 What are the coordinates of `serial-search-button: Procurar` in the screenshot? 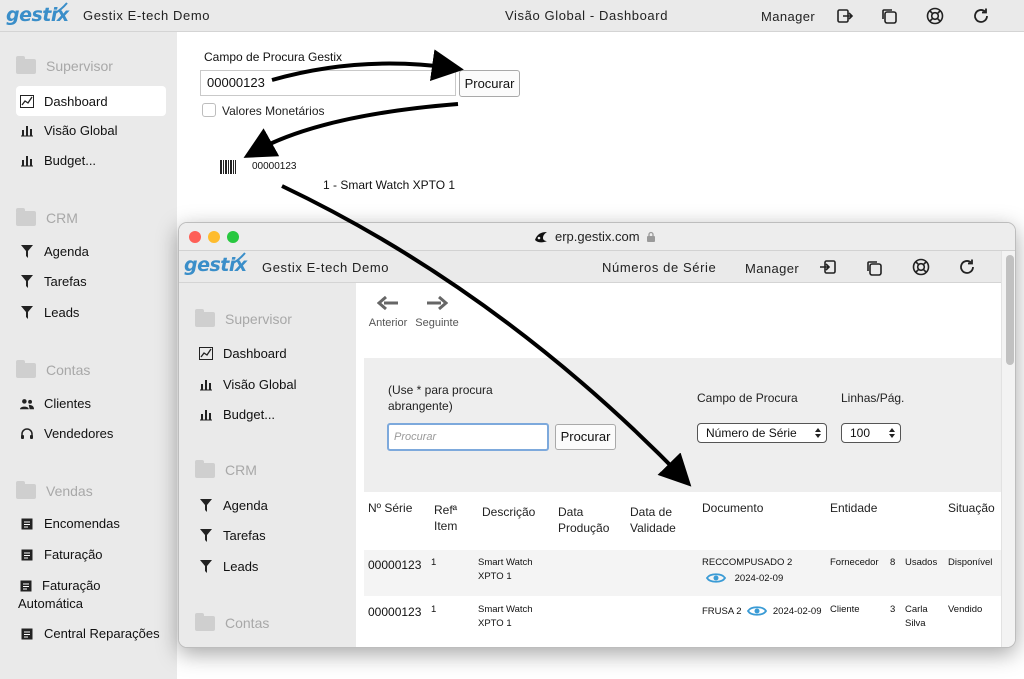 It's located at (585, 437).